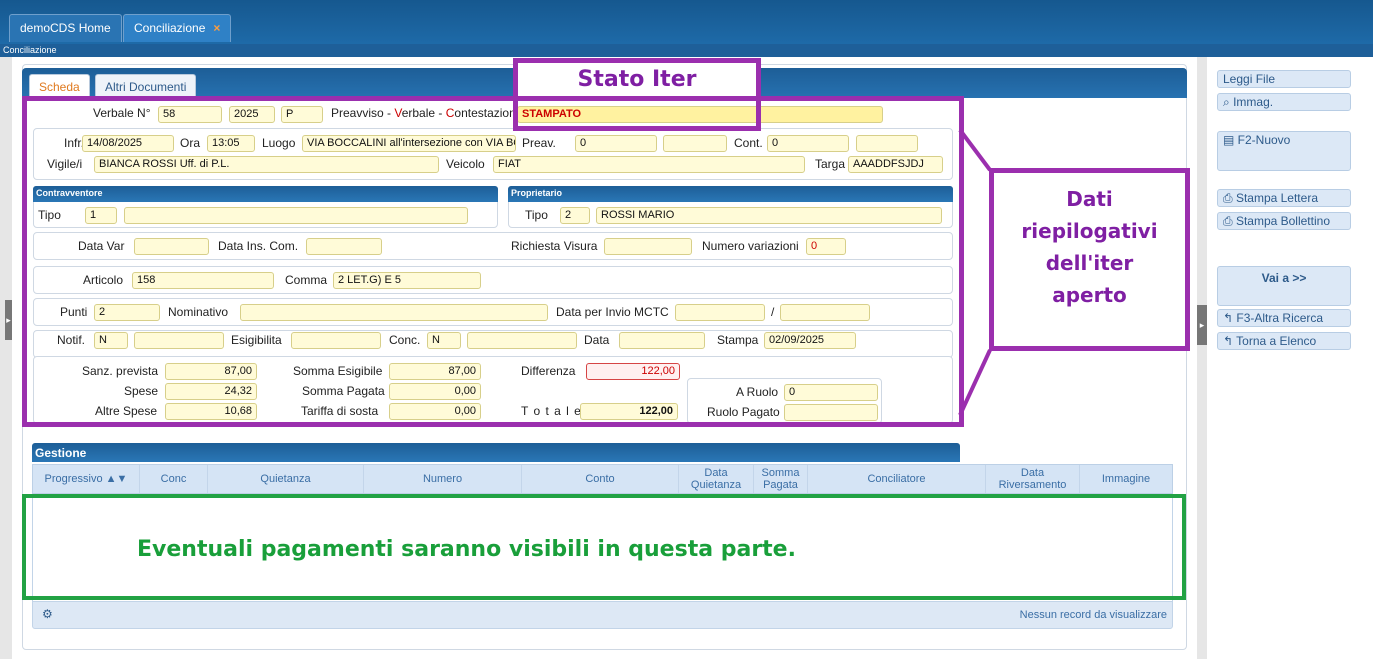  What do you see at coordinates (716, 479) in the screenshot?
I see `column-header-data-quietanza: Data Quietanza` at bounding box center [716, 479].